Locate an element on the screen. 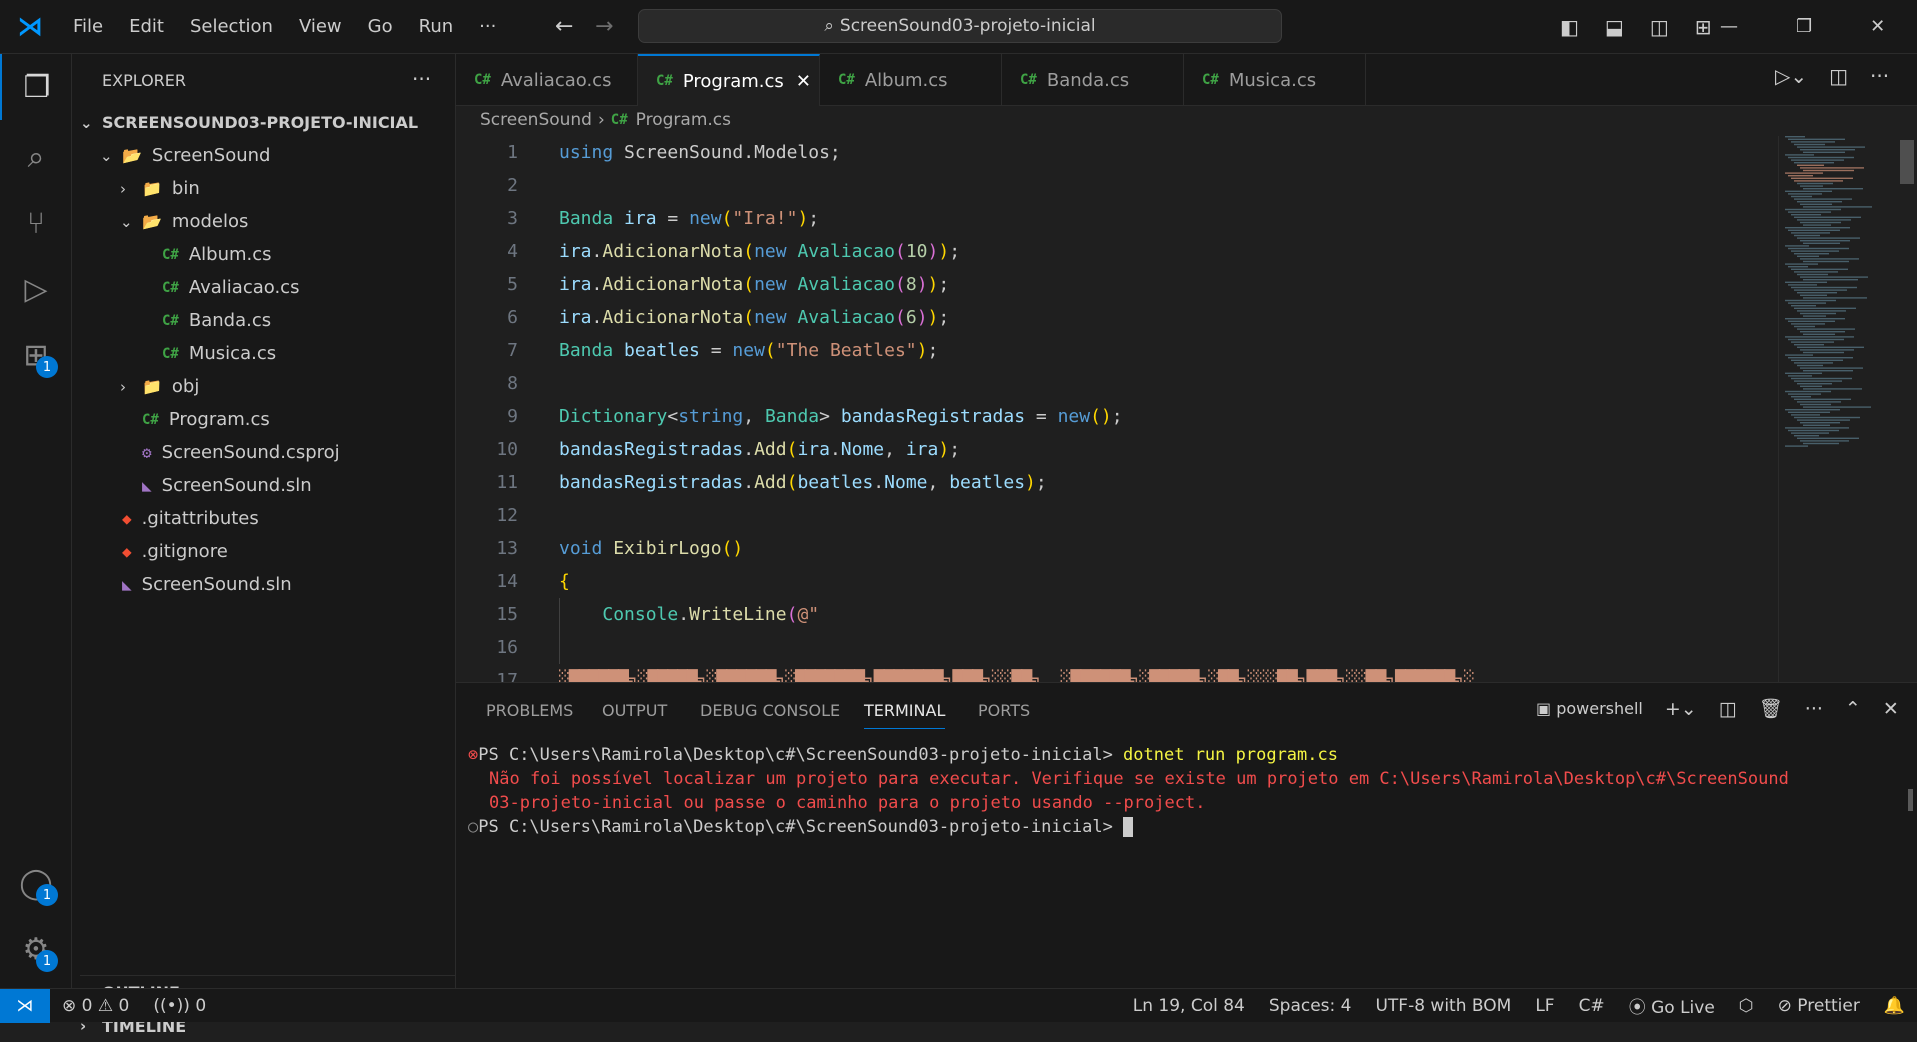 The image size is (1917, 1042). terminal-shell-selector: ▣ powershell is located at coordinates (1589, 708).